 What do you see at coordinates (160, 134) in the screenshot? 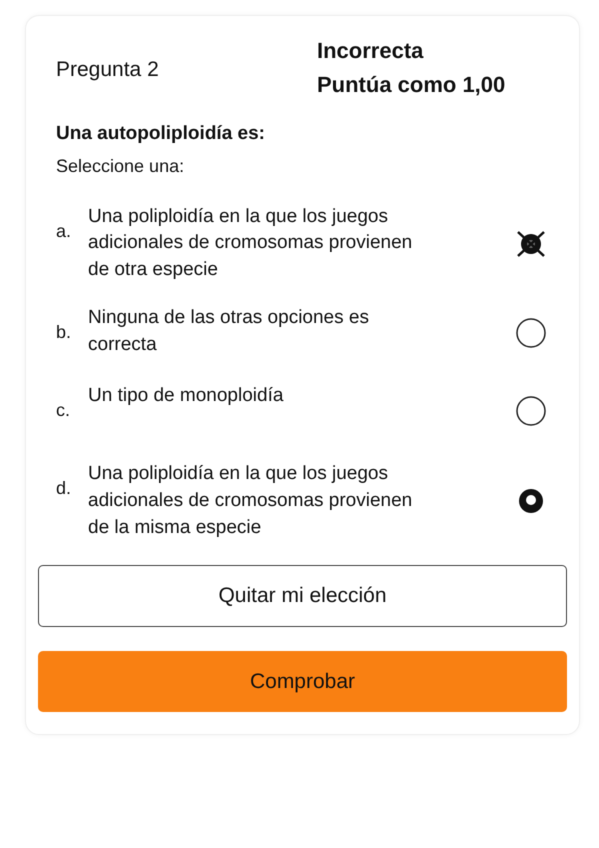
I see `question-prompt: Una autopoliploidía es:` at bounding box center [160, 134].